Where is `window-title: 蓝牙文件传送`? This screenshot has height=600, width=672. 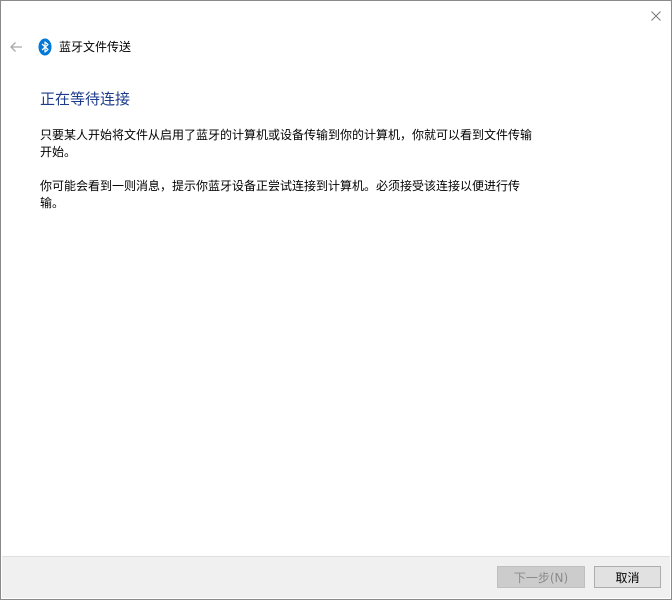
window-title: 蓝牙文件传送 is located at coordinates (95, 47).